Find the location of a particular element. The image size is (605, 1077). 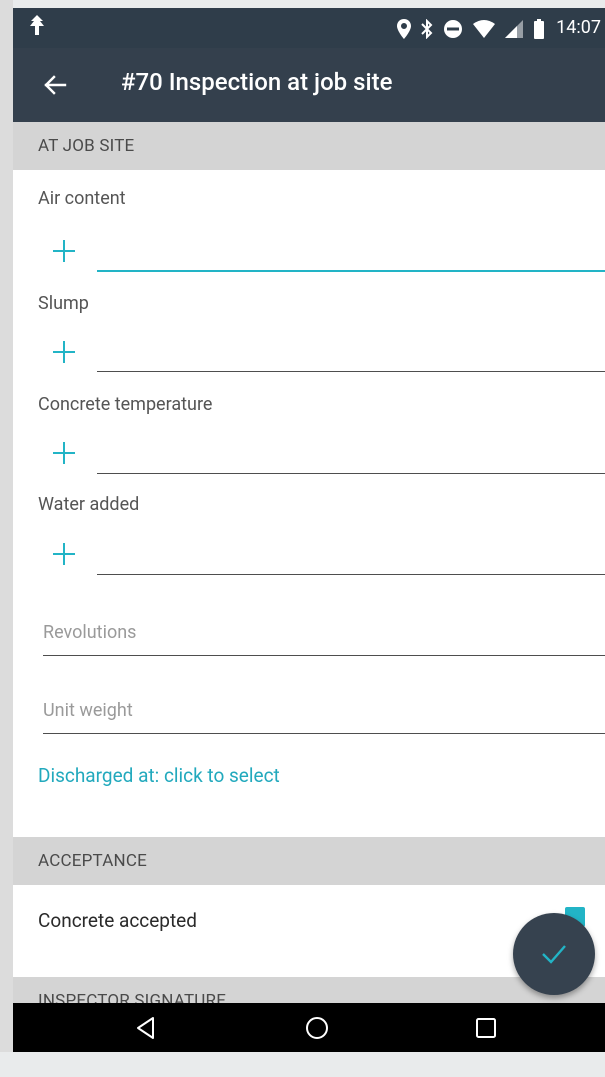

system-nav-bar is located at coordinates (309, 1027).